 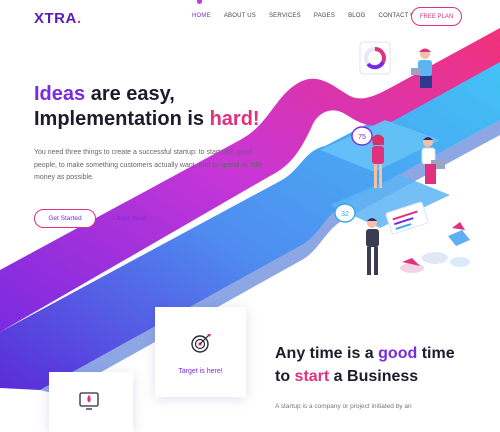 I want to click on learn-more-link: Learn more, so click(x=129, y=218).